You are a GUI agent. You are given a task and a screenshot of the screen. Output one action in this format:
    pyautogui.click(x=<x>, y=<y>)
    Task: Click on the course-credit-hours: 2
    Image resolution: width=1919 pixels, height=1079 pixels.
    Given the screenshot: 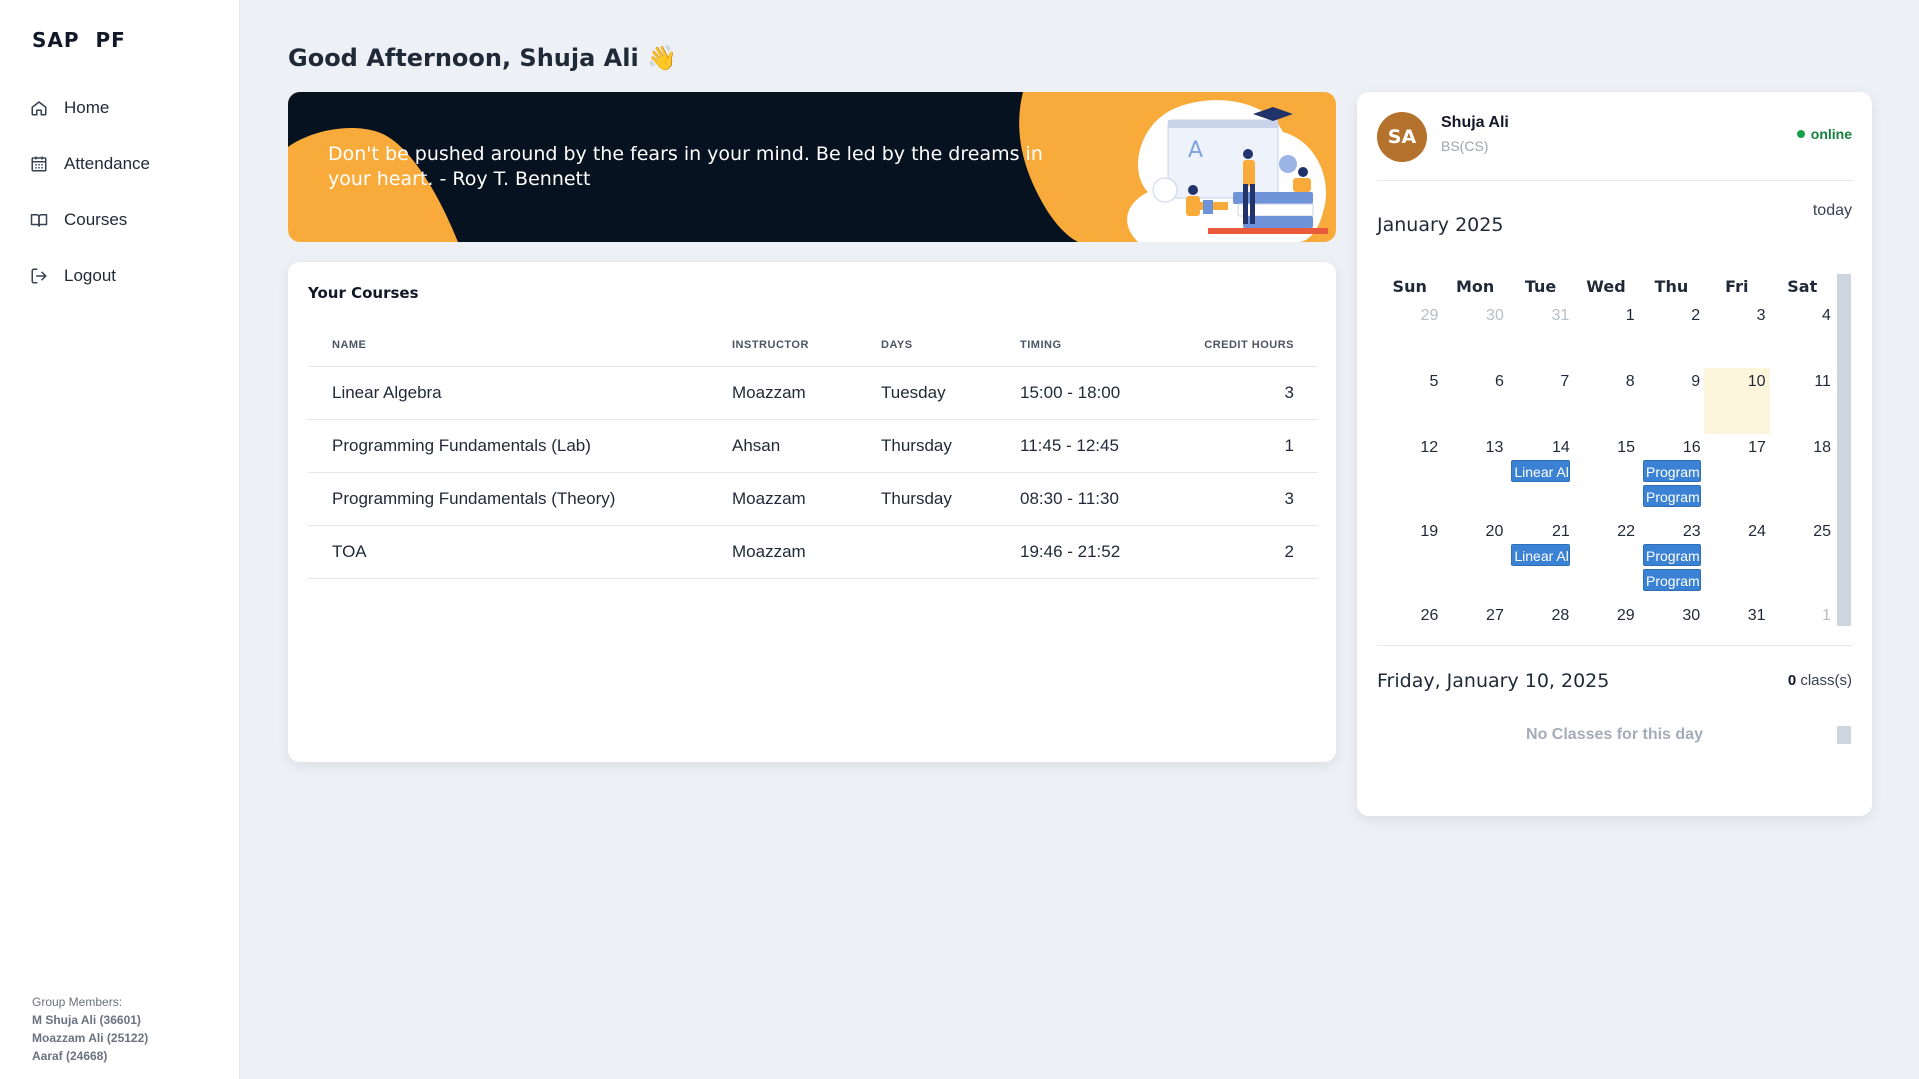 What is the action you would take?
    pyautogui.click(x=1242, y=552)
    